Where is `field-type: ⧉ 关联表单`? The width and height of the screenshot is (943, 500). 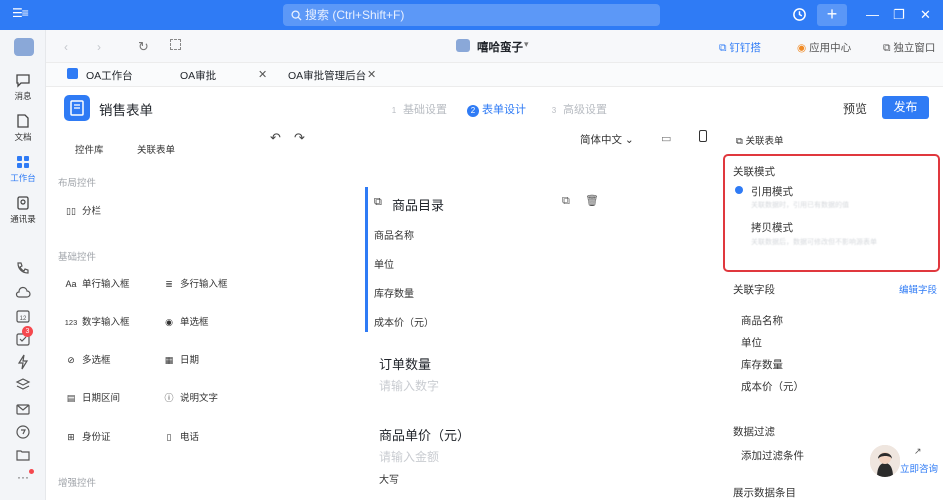 field-type: ⧉ 关联表单 is located at coordinates (759, 140).